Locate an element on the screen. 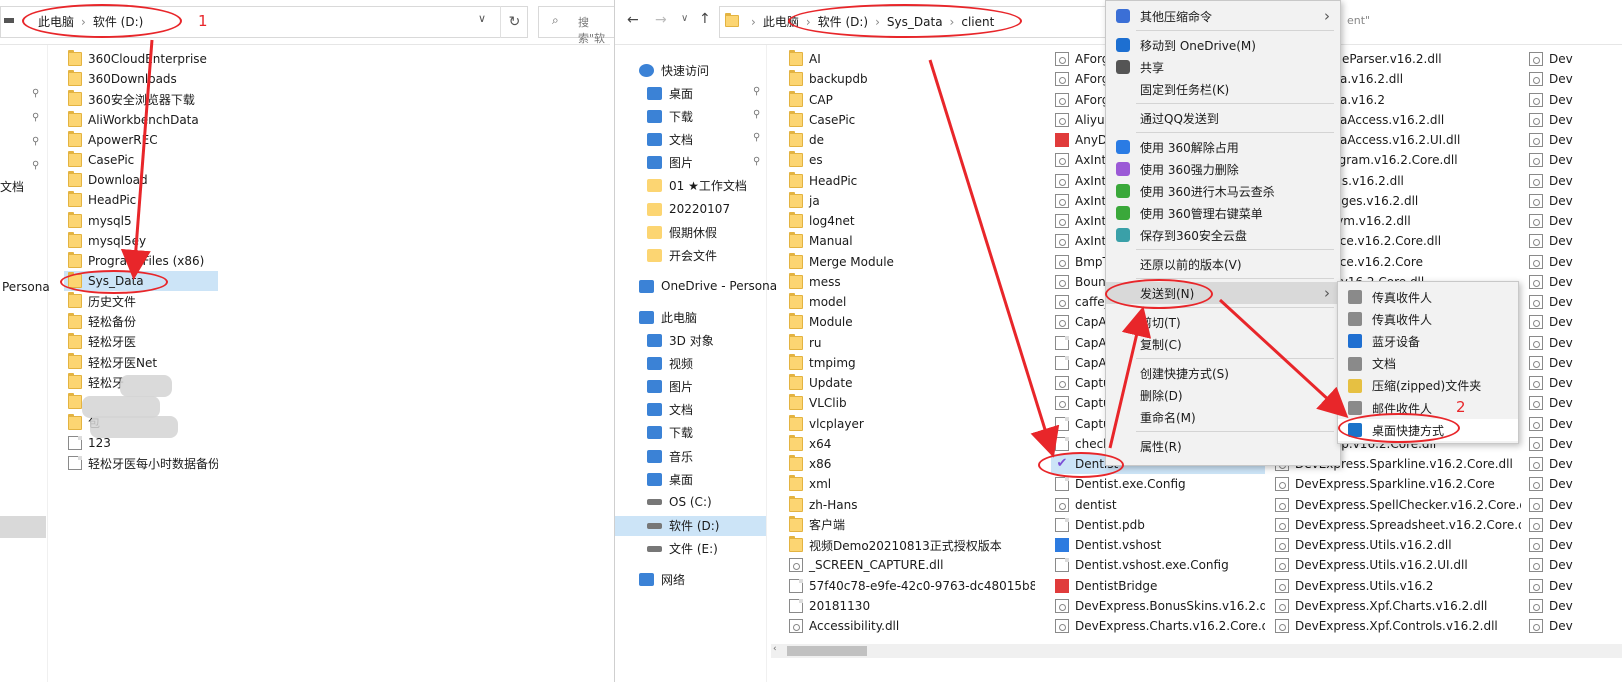 The image size is (1622, 682). context-menu-item: 共享 is located at coordinates (1223, 67).